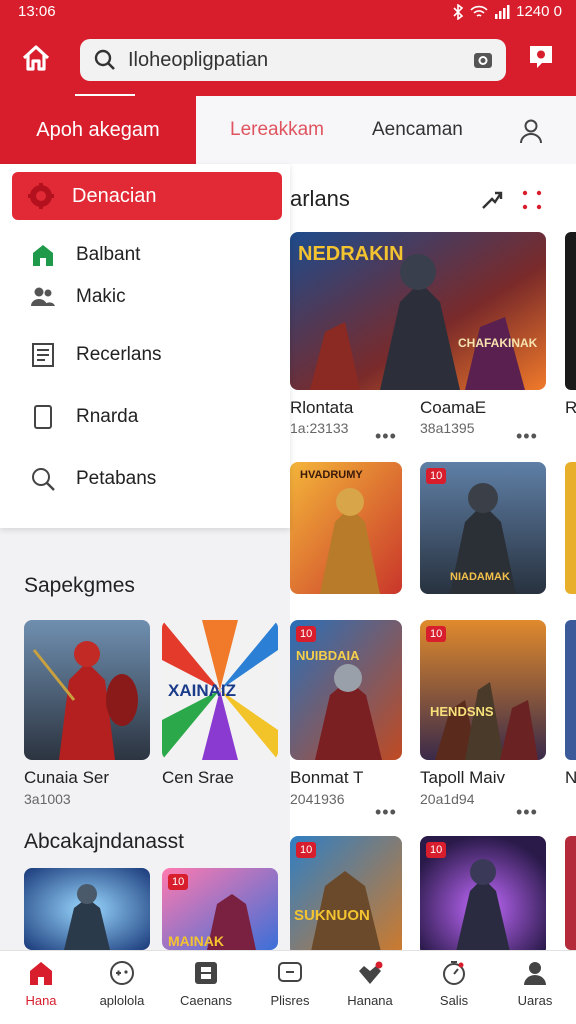 The image size is (576, 1024). I want to click on game-title: Rlontata, so click(322, 407).